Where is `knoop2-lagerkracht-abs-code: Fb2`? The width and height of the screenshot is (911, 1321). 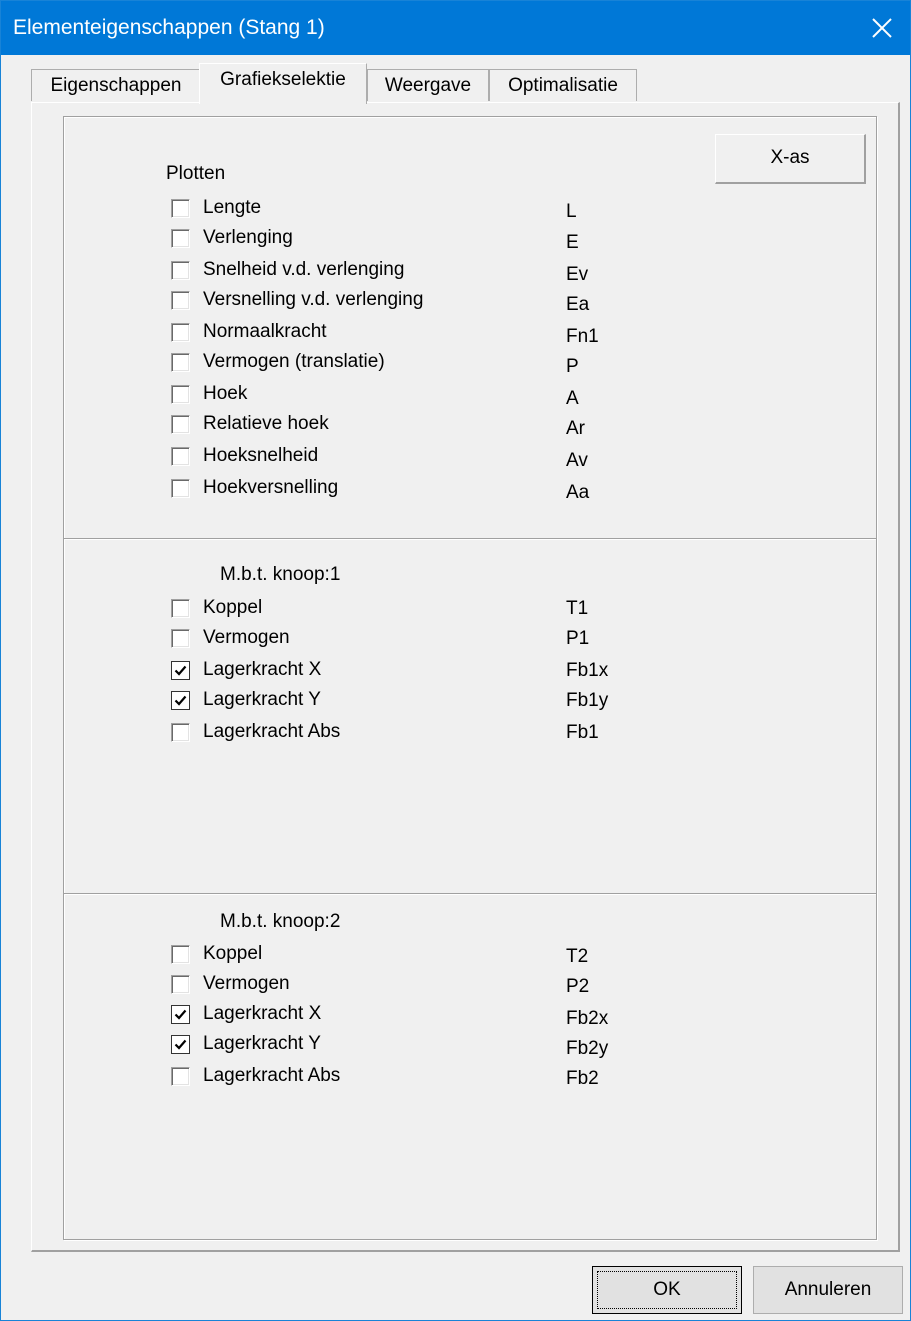 knoop2-lagerkracht-abs-code: Fb2 is located at coordinates (582, 1078).